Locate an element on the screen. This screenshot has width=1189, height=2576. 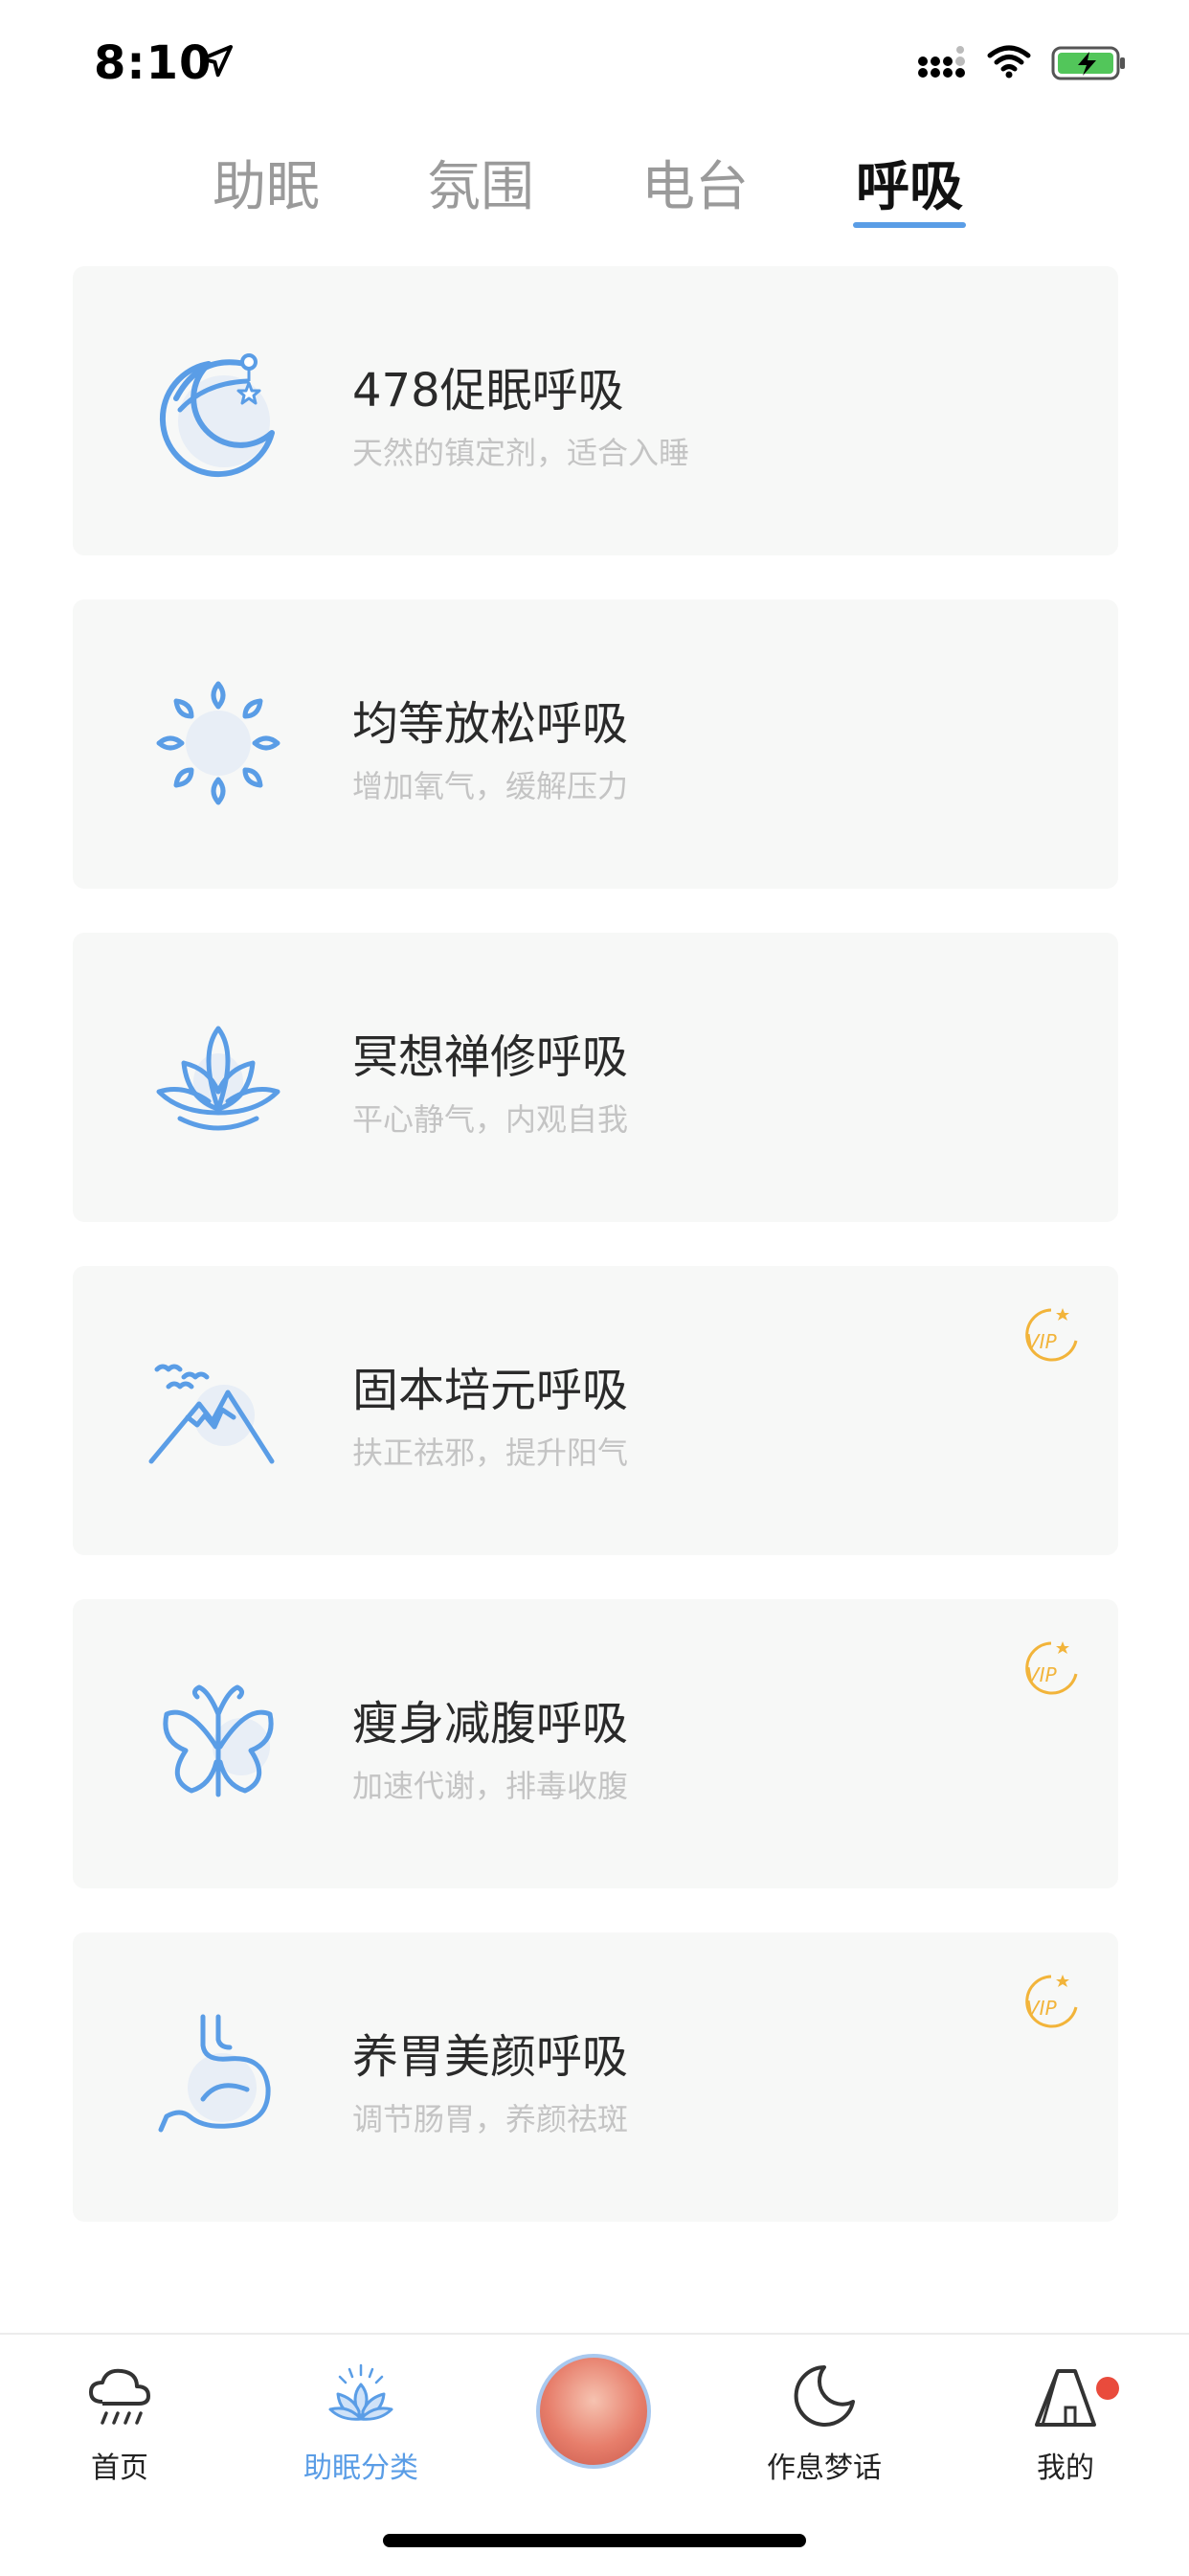
lotus-nav-icon is located at coordinates (360, 2392).